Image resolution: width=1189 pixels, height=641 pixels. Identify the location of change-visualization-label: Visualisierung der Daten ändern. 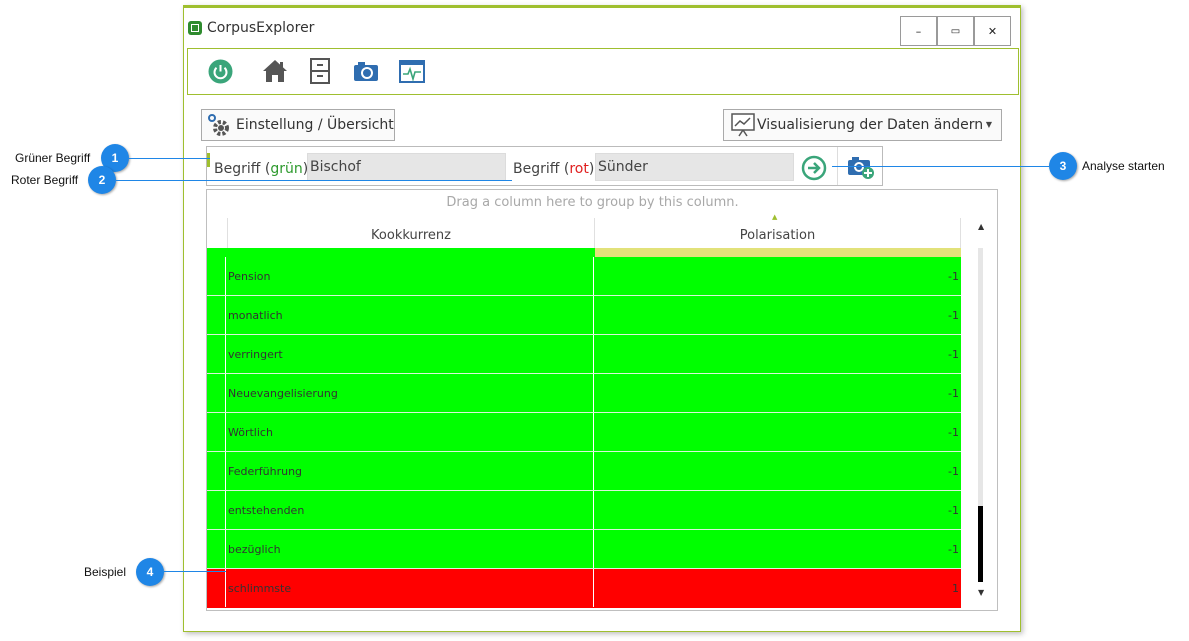
(870, 125).